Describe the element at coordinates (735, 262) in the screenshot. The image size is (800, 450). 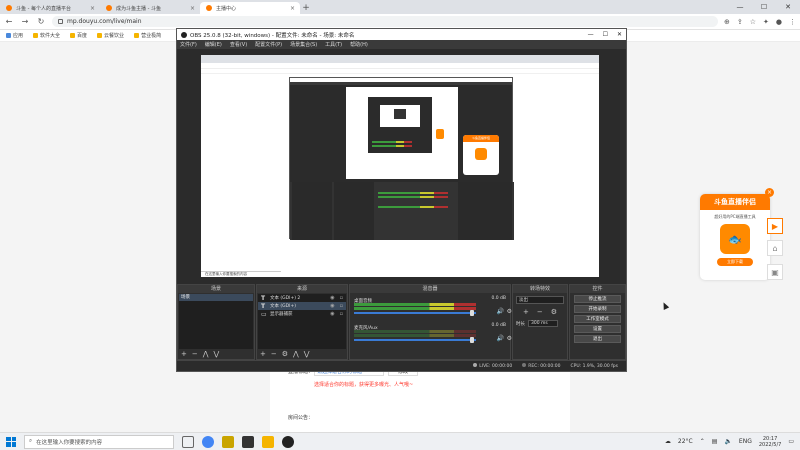
I see `download-button: 立即下载` at that location.